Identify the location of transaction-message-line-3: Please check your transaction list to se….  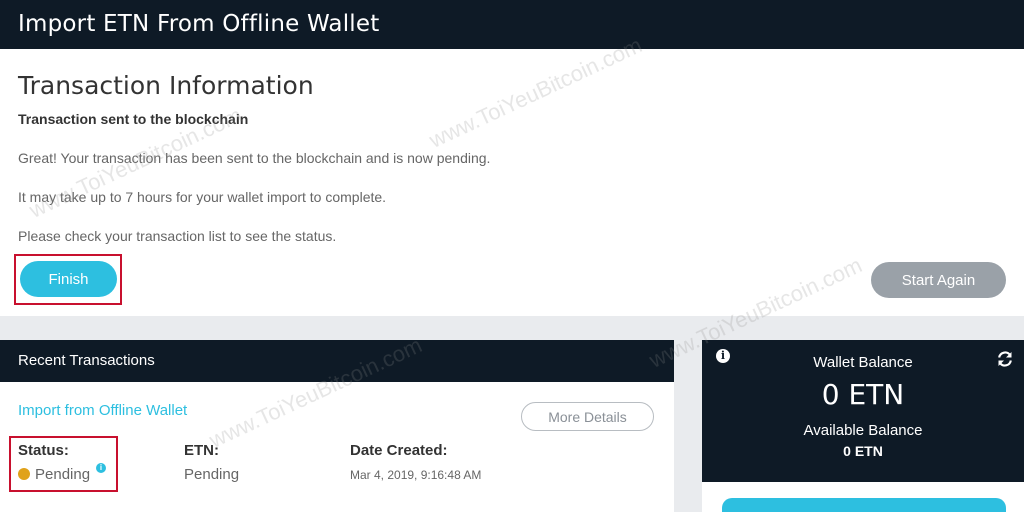
(177, 236).